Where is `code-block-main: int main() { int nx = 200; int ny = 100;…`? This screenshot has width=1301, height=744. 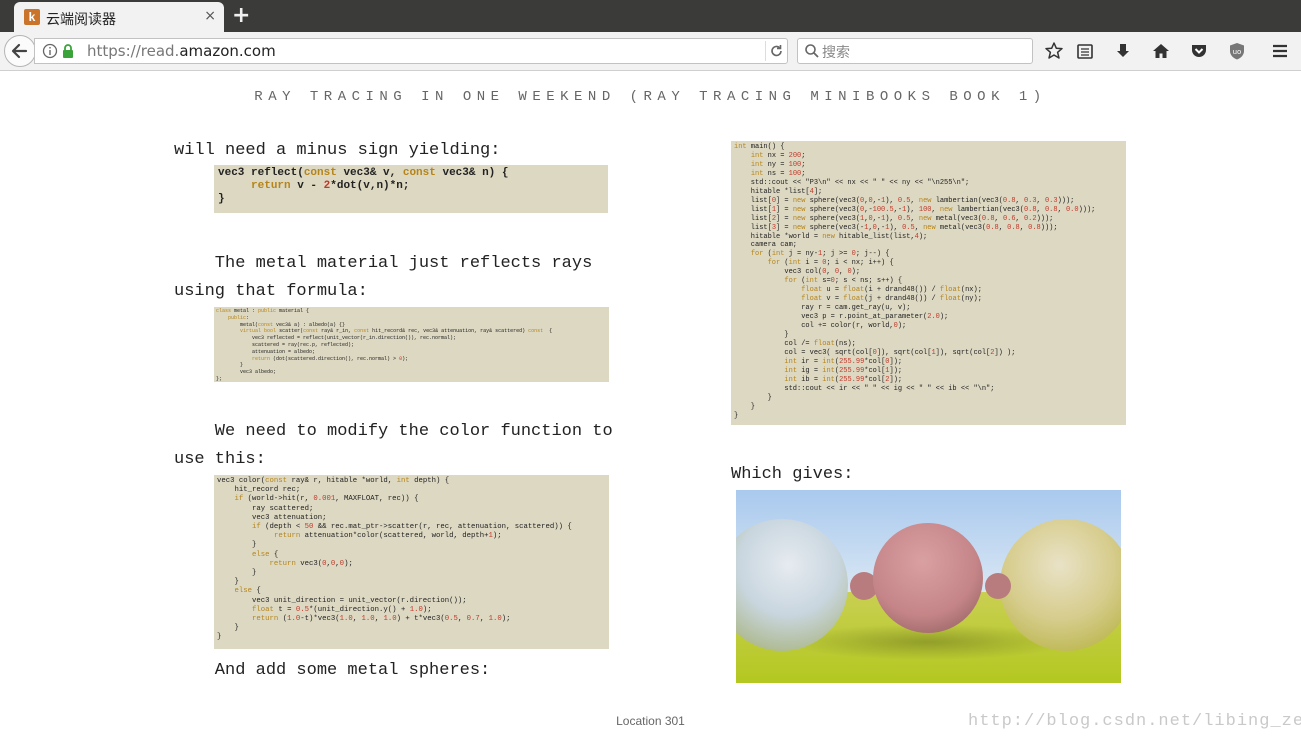
code-block-main: int main() { int nx = 200; int ny = 100;… is located at coordinates (928, 283).